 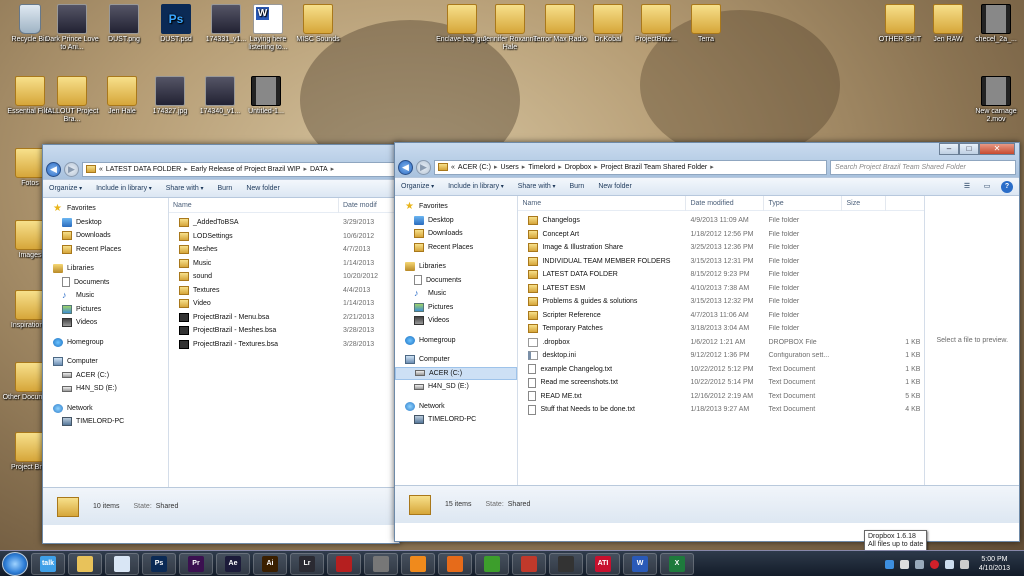 I want to click on taskbar-explorer-button, so click(x=85, y=563).